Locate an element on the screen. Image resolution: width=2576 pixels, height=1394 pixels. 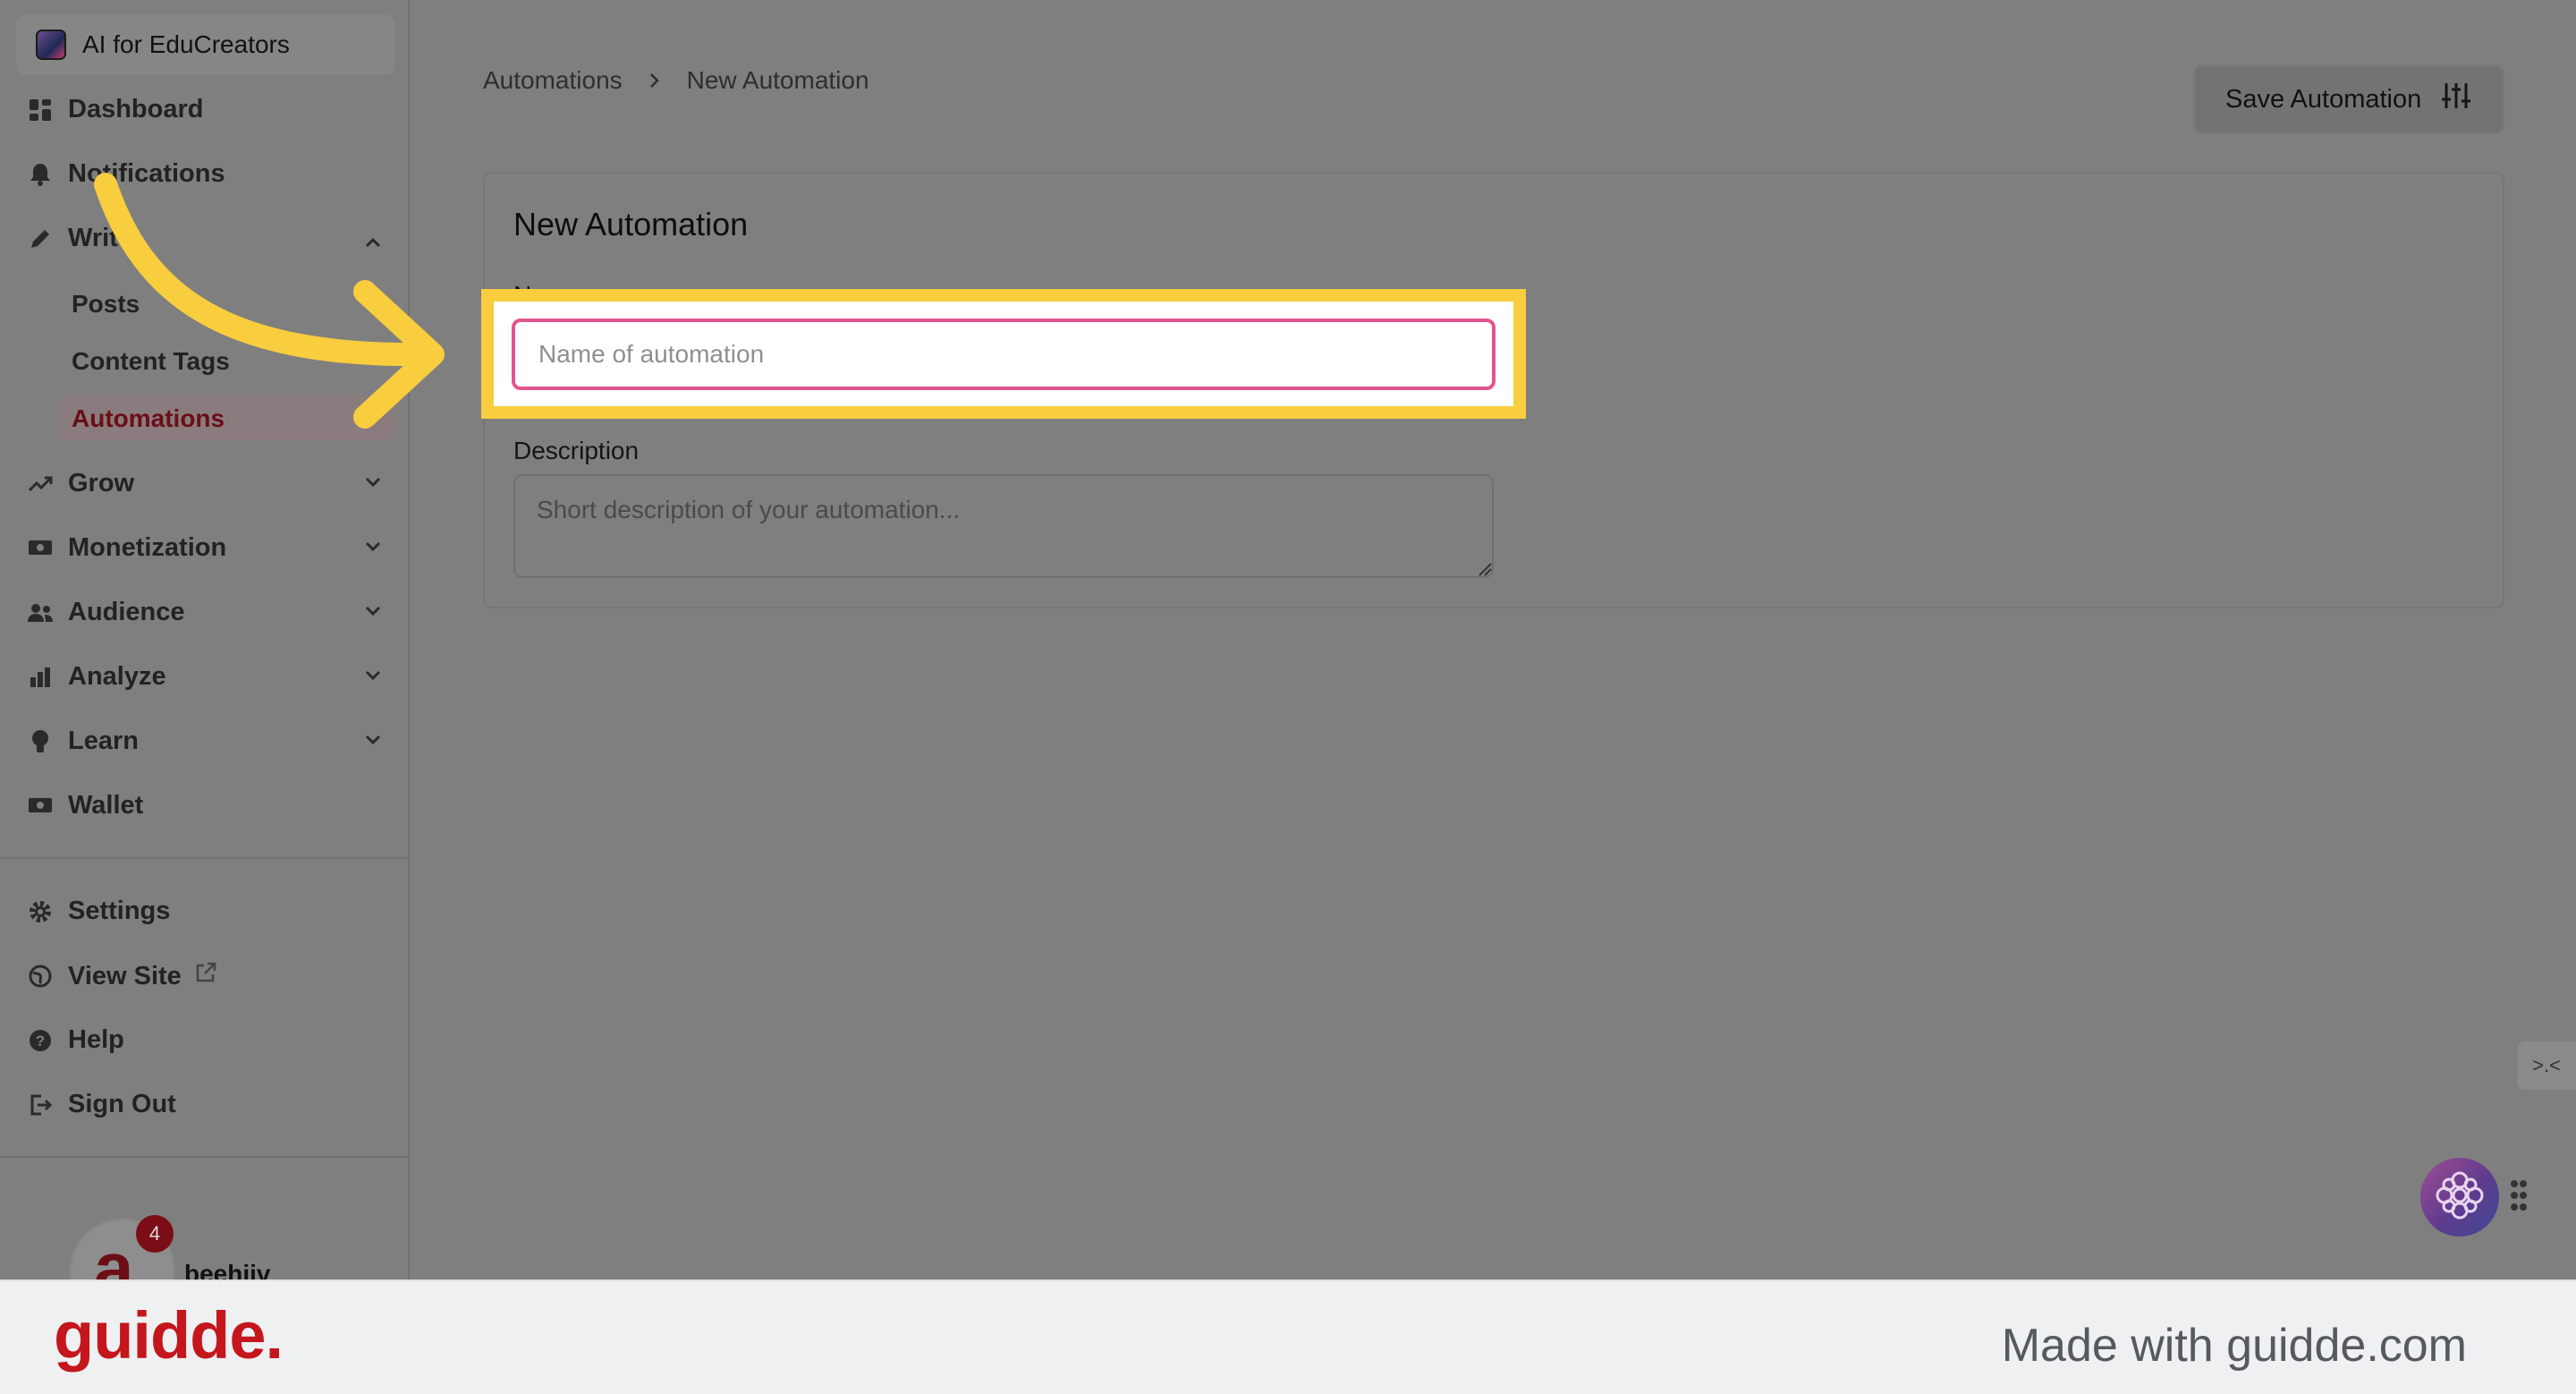
side-tab-label: >.< is located at coordinates (2546, 1065).